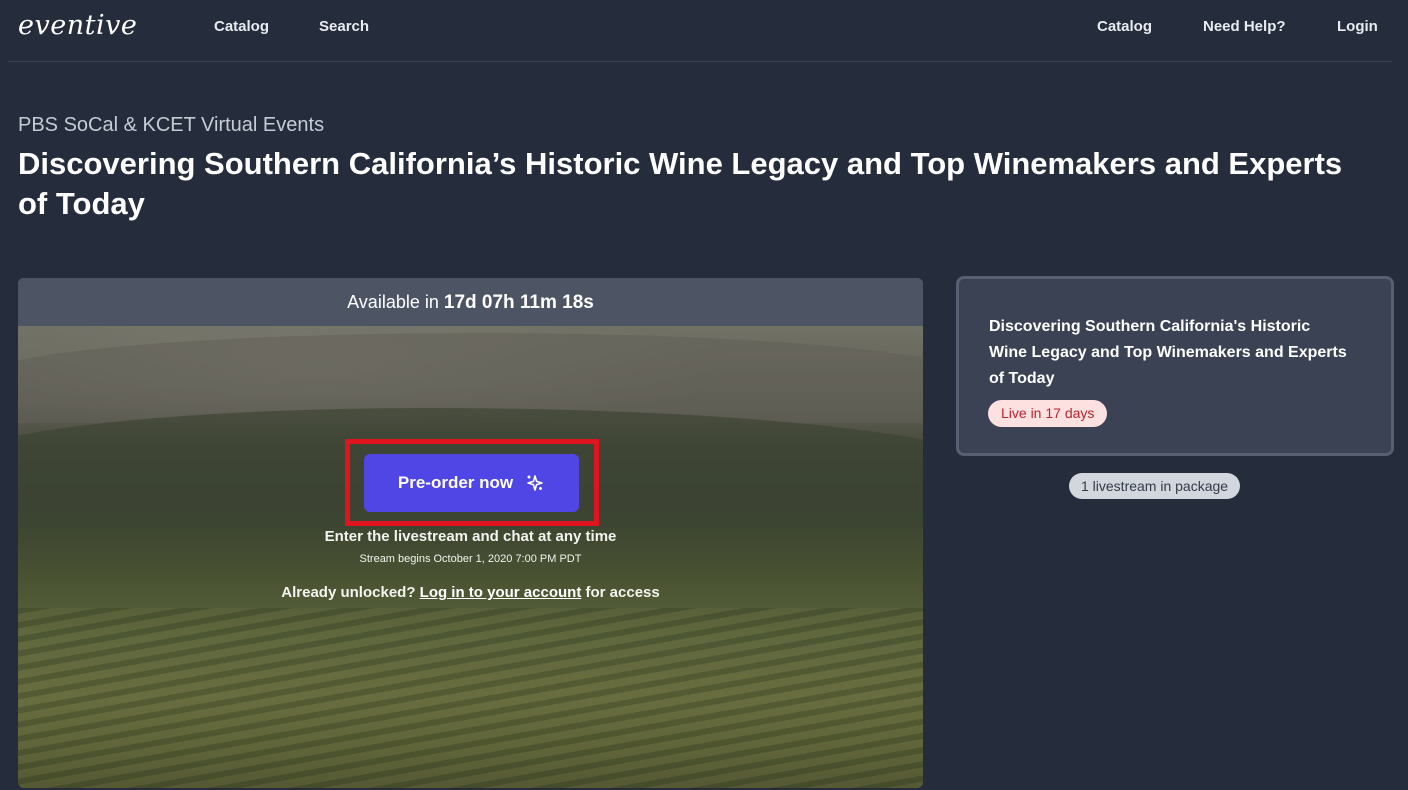 The height and width of the screenshot is (790, 1408). I want to click on already-unlocked-prefix: Already unlocked?, so click(348, 592).